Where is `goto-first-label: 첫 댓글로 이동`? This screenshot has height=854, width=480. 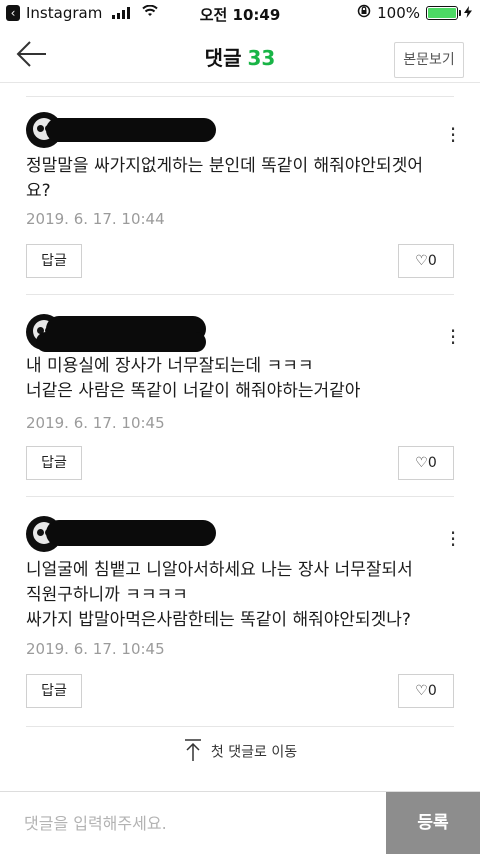 goto-first-label: 첫 댓글로 이동 is located at coordinates (254, 752).